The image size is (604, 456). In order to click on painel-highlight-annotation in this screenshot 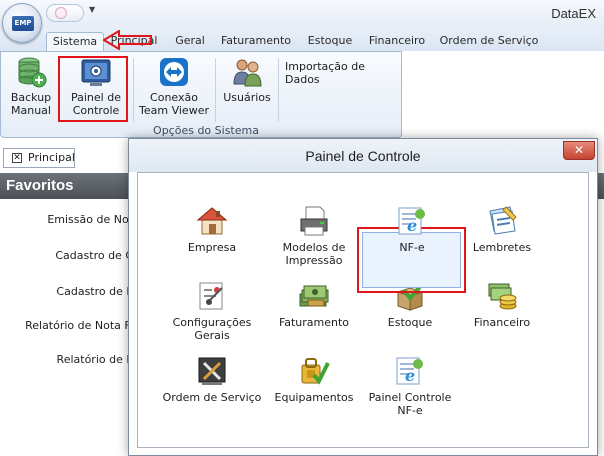, I will do `click(93, 89)`.